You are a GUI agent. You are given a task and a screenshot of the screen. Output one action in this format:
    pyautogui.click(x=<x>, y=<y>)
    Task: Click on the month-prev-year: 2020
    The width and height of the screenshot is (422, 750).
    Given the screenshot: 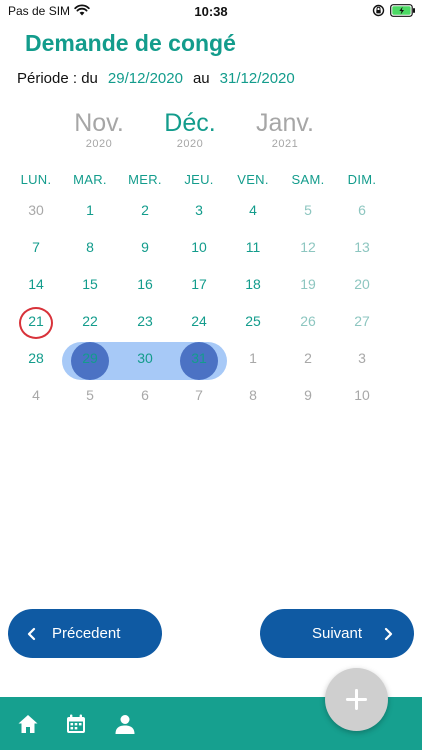 What is the action you would take?
    pyautogui.click(x=99, y=144)
    